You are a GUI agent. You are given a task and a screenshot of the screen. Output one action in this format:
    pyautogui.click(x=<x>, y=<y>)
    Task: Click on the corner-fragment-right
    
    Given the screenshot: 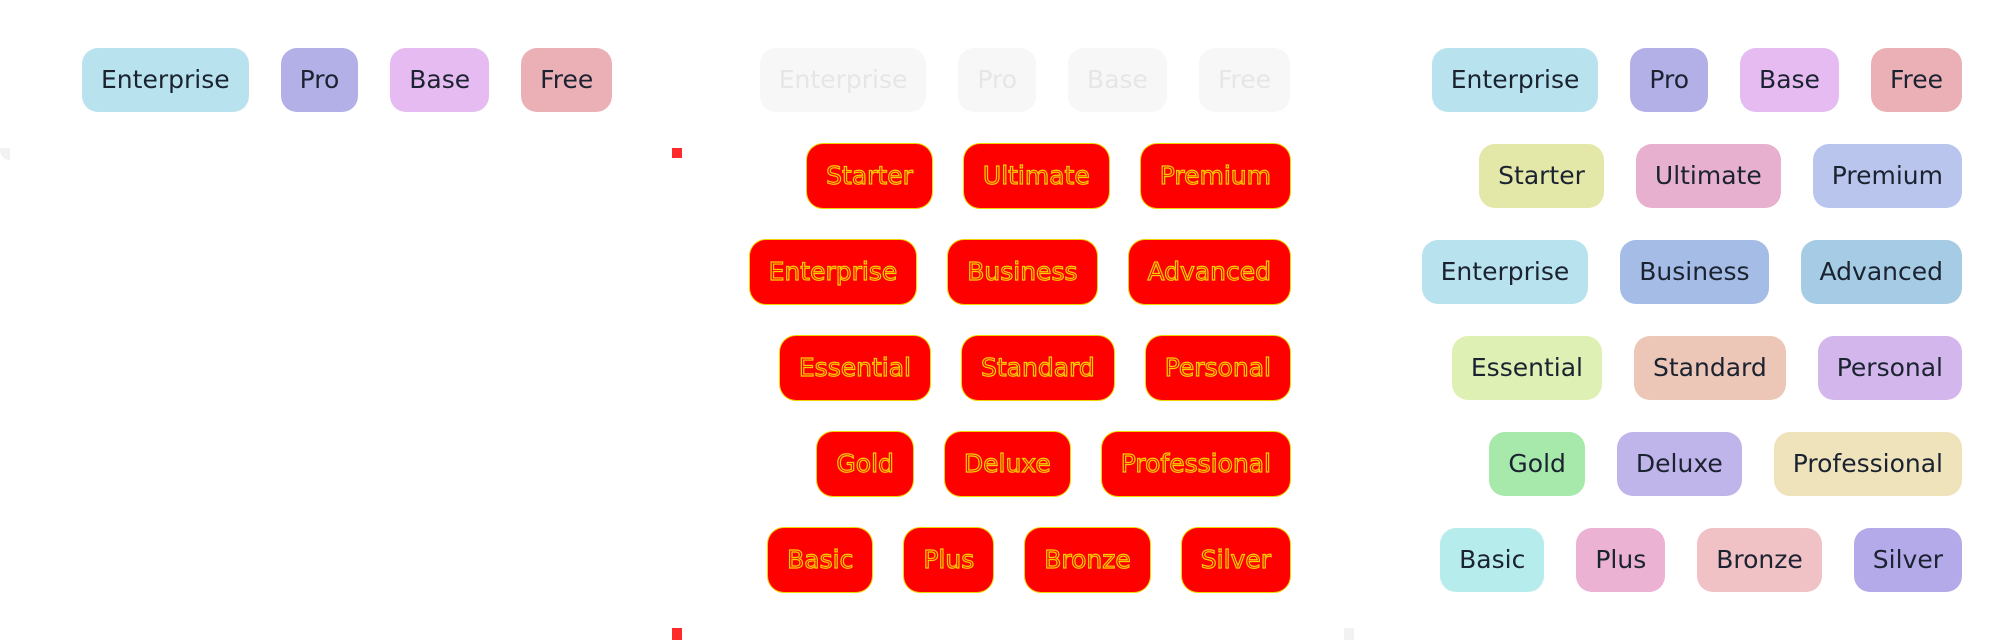 What is the action you would take?
    pyautogui.click(x=1349, y=634)
    